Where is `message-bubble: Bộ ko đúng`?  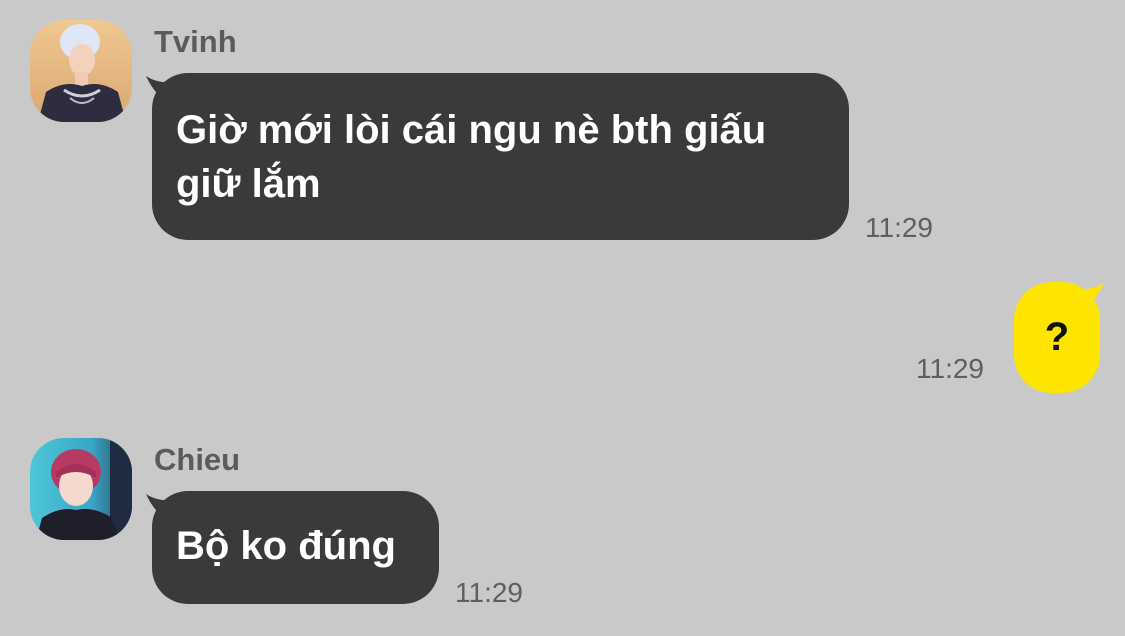 message-bubble: Bộ ko đúng is located at coordinates (295, 547).